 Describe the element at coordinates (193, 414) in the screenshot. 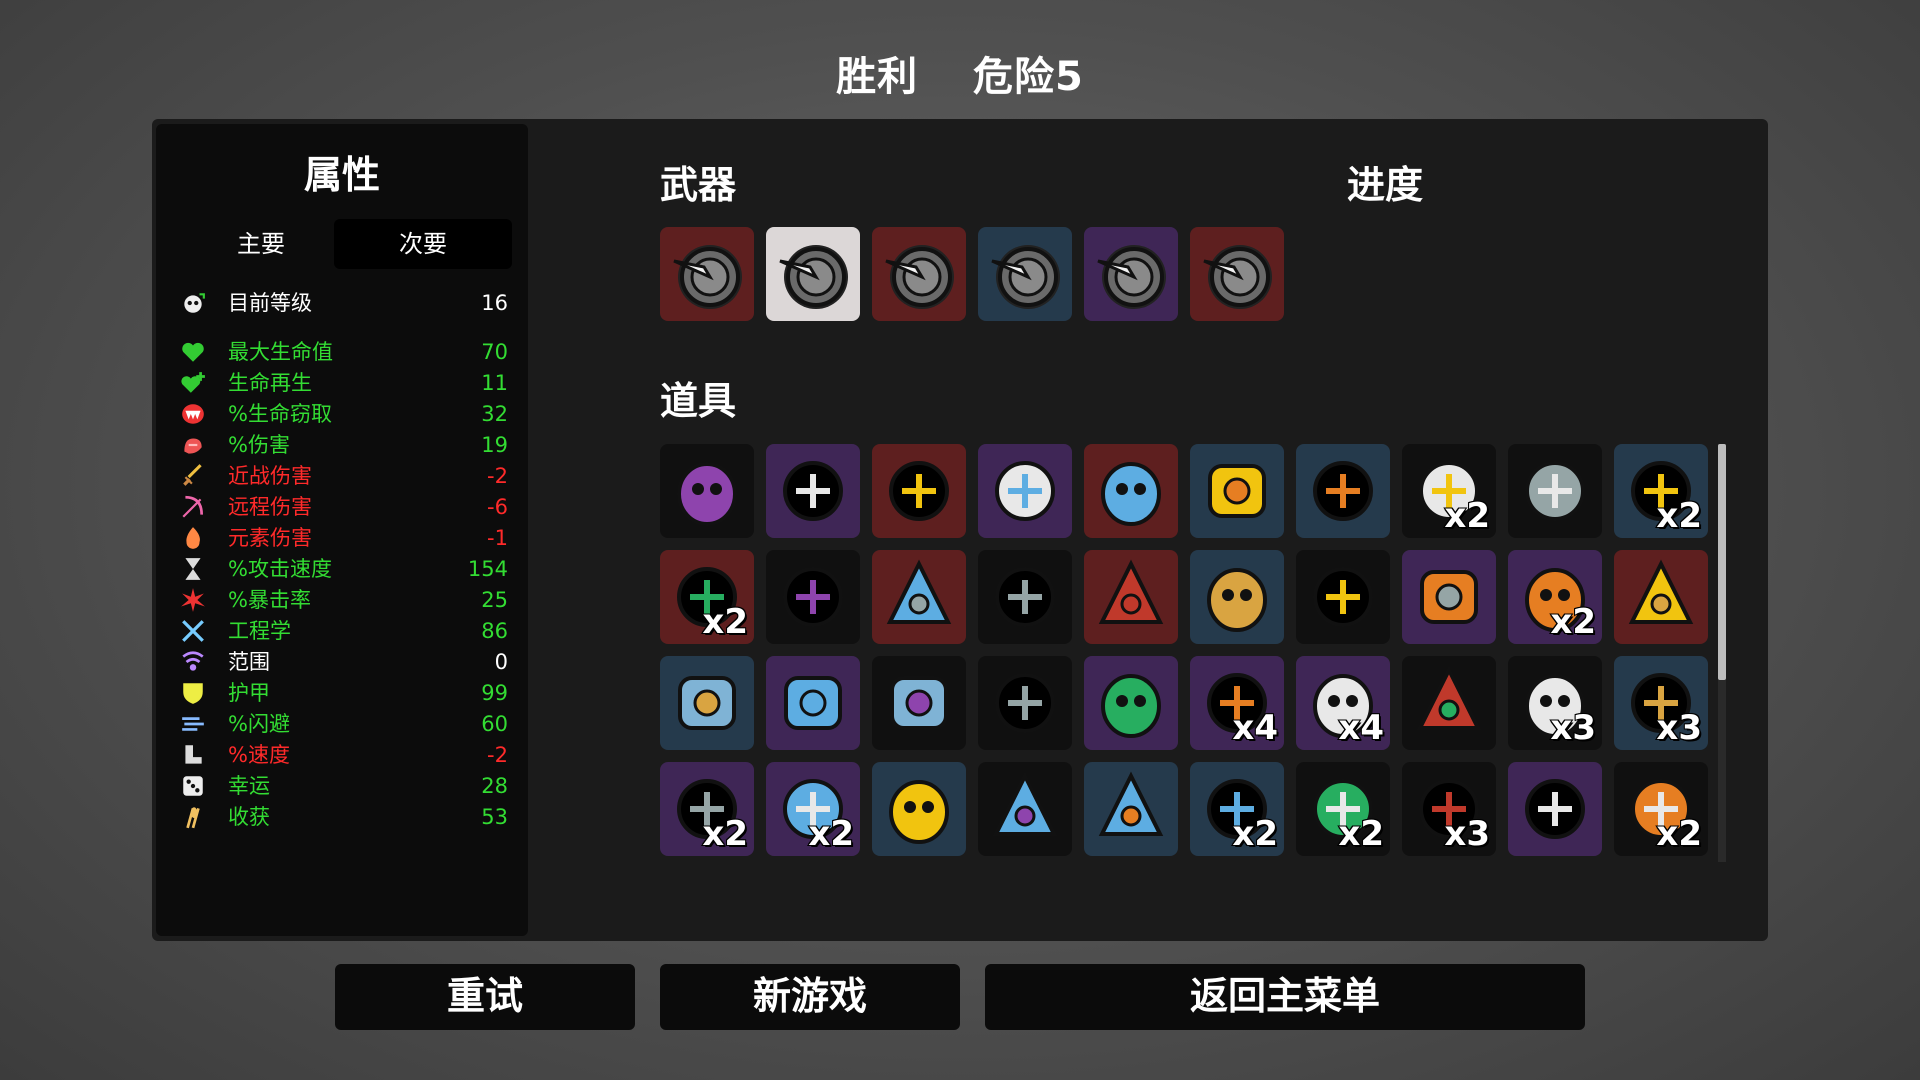

I see `vampire-mouth-icon` at that location.